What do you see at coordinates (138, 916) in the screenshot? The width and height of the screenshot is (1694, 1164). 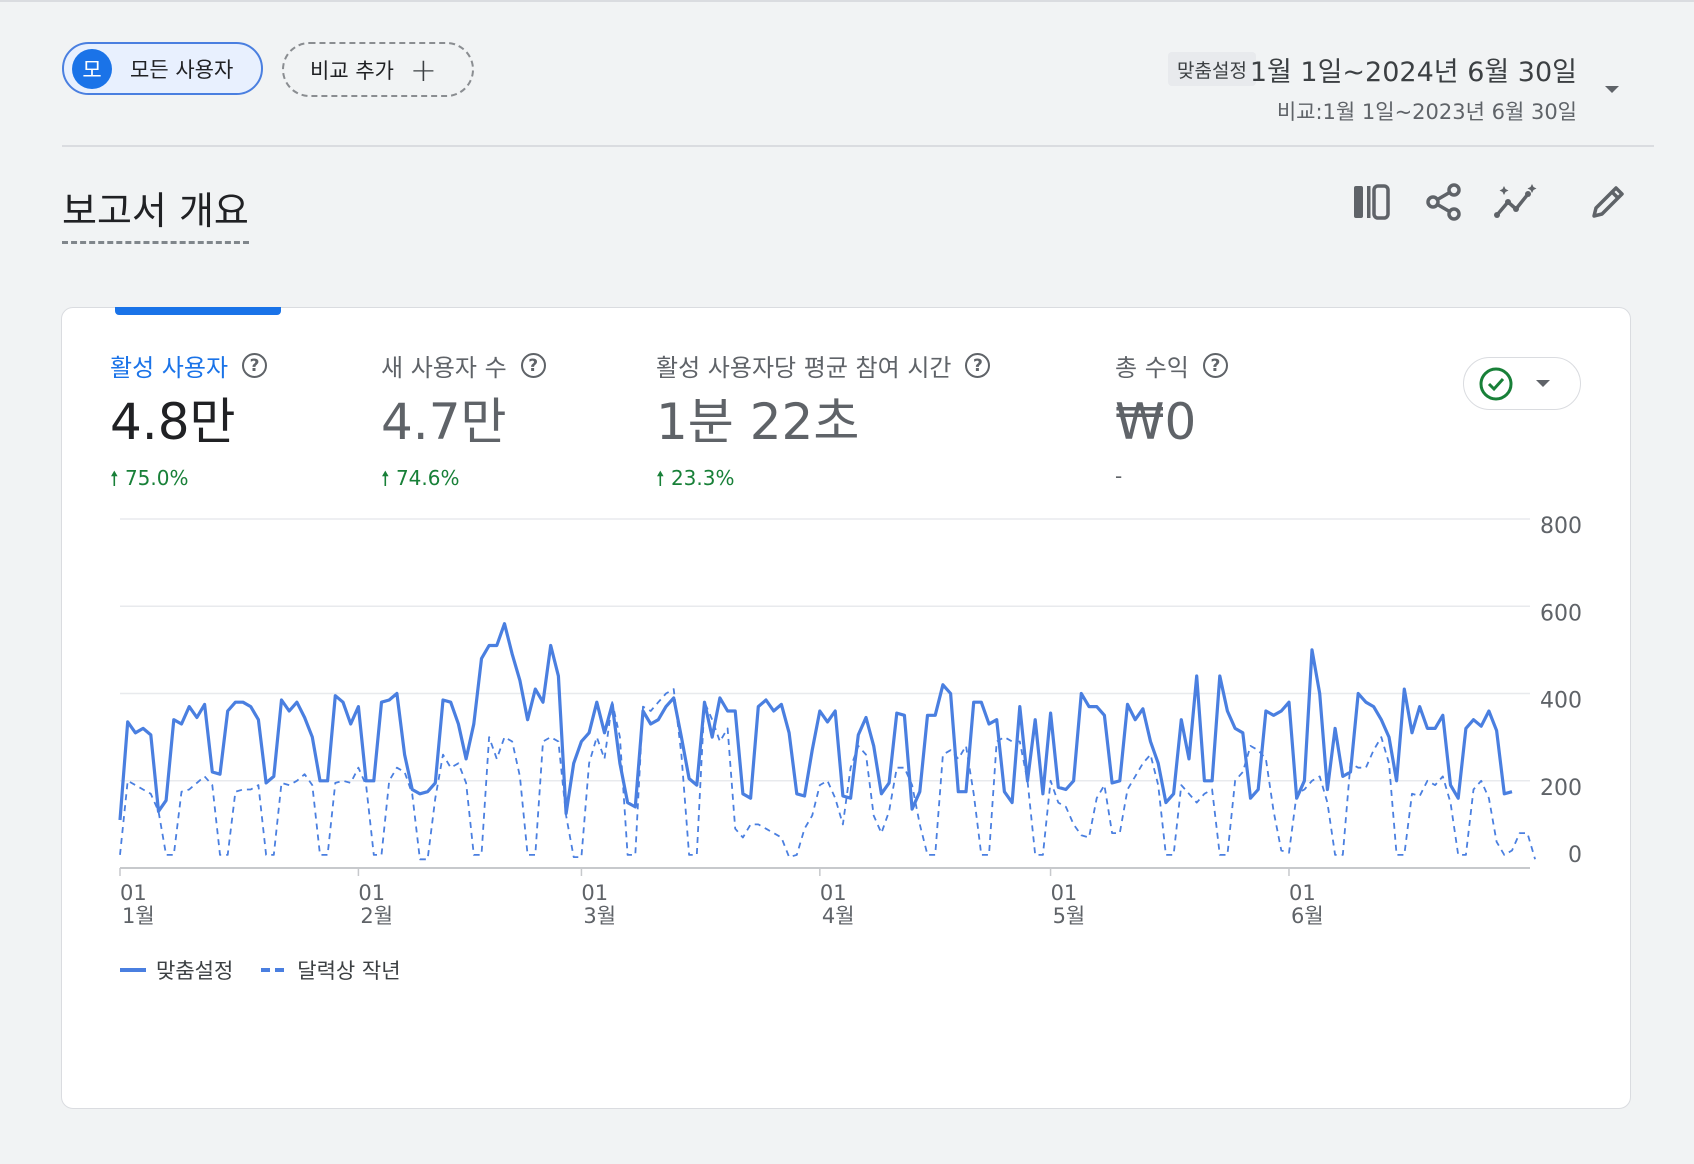 I see `x-tick-label-month: 1월` at bounding box center [138, 916].